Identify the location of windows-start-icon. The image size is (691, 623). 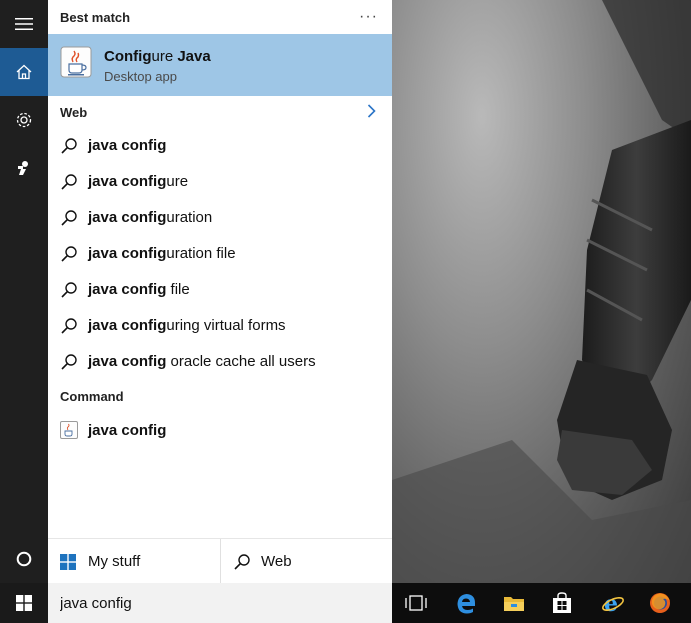
(24, 603).